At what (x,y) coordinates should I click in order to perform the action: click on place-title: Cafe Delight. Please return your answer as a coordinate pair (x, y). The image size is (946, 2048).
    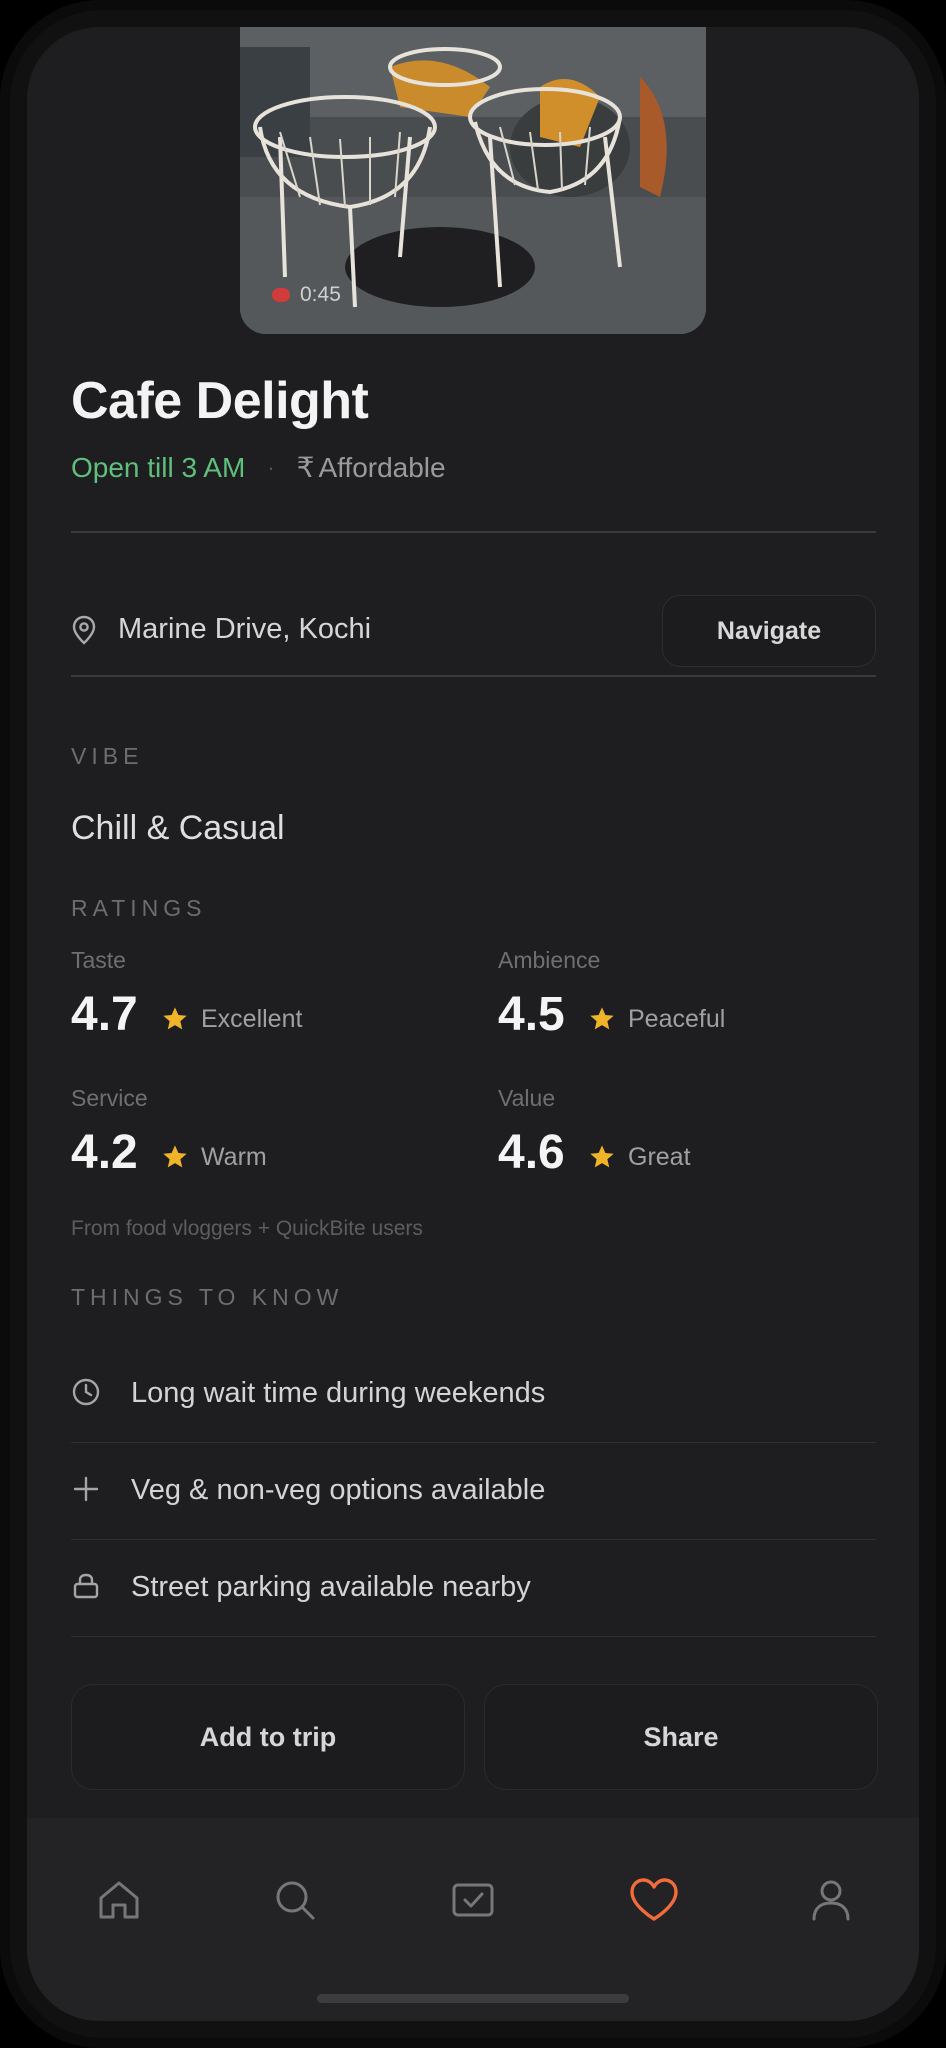
    Looking at the image, I should click on (220, 401).